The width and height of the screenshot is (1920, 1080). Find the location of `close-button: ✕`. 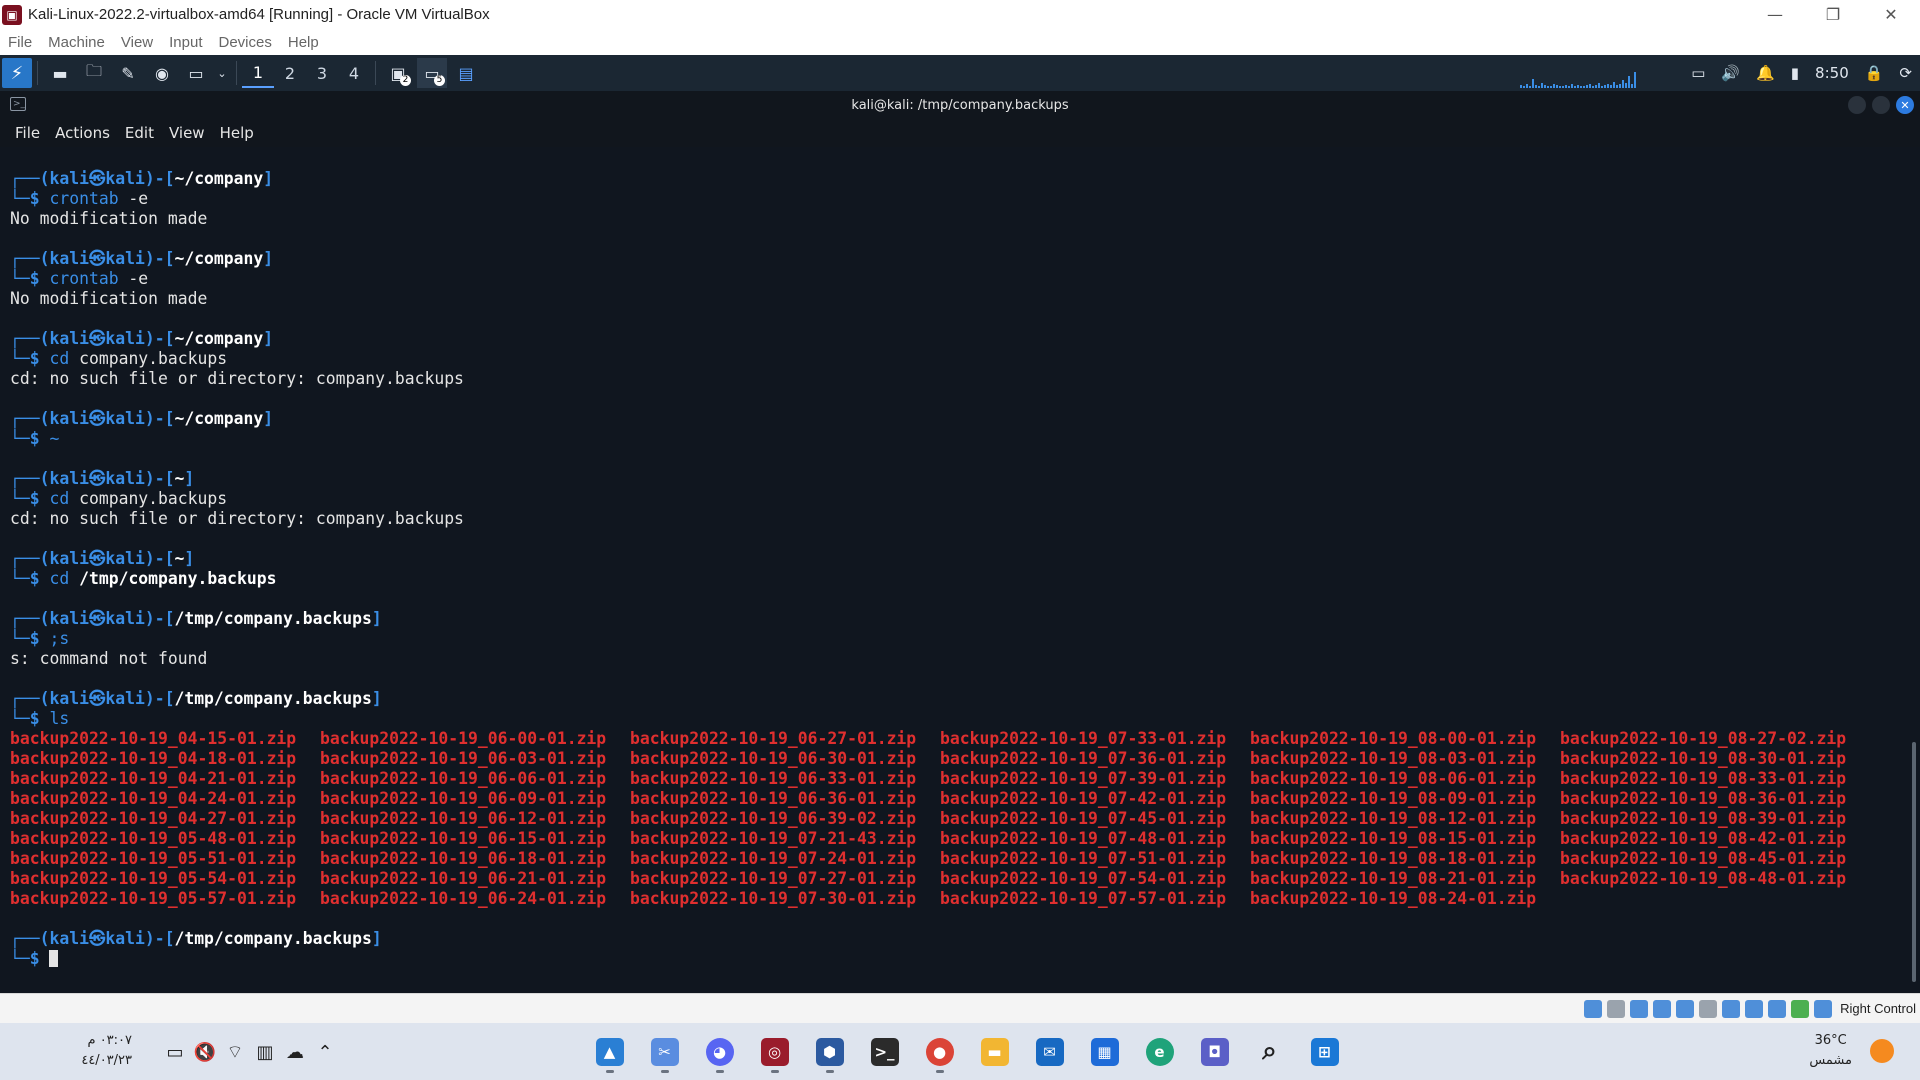

close-button: ✕ is located at coordinates (1891, 14).